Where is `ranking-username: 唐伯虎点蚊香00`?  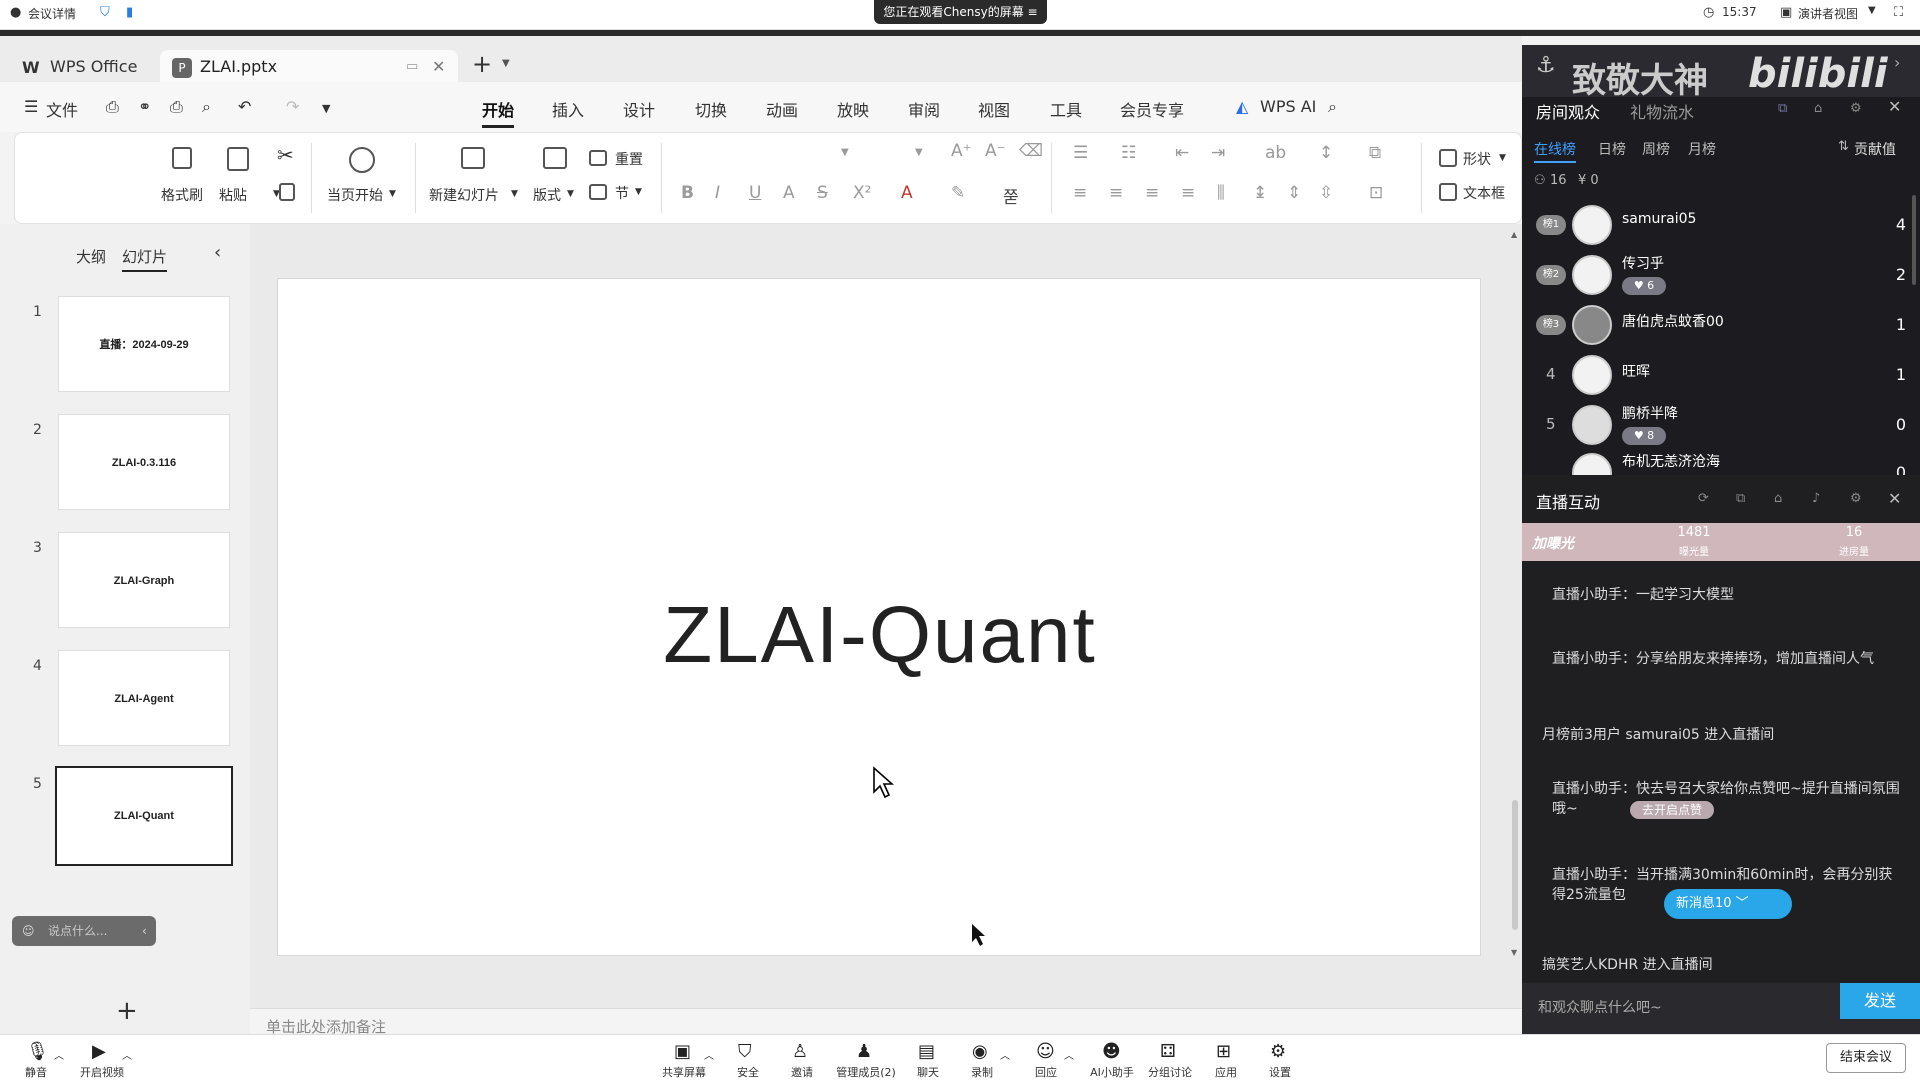 ranking-username: 唐伯虎点蚊香00 is located at coordinates (1673, 321).